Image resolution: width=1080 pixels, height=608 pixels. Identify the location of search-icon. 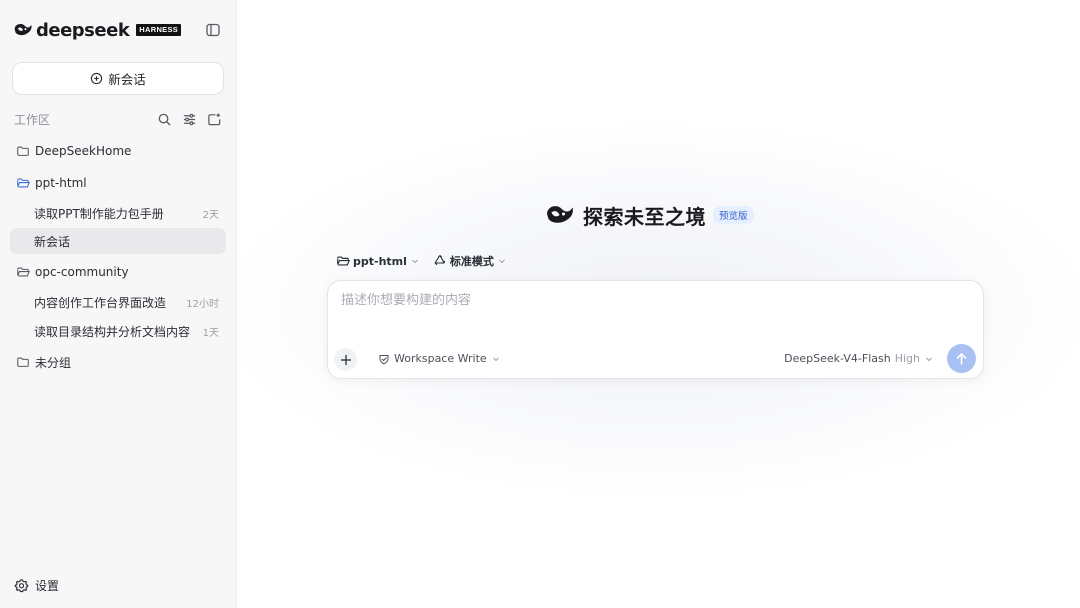
(164, 119).